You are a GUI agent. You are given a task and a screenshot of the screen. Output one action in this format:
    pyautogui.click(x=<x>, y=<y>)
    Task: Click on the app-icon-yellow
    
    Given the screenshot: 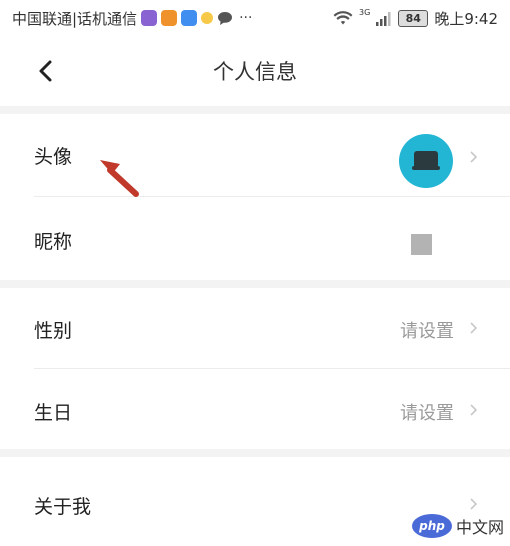 What is the action you would take?
    pyautogui.click(x=207, y=18)
    